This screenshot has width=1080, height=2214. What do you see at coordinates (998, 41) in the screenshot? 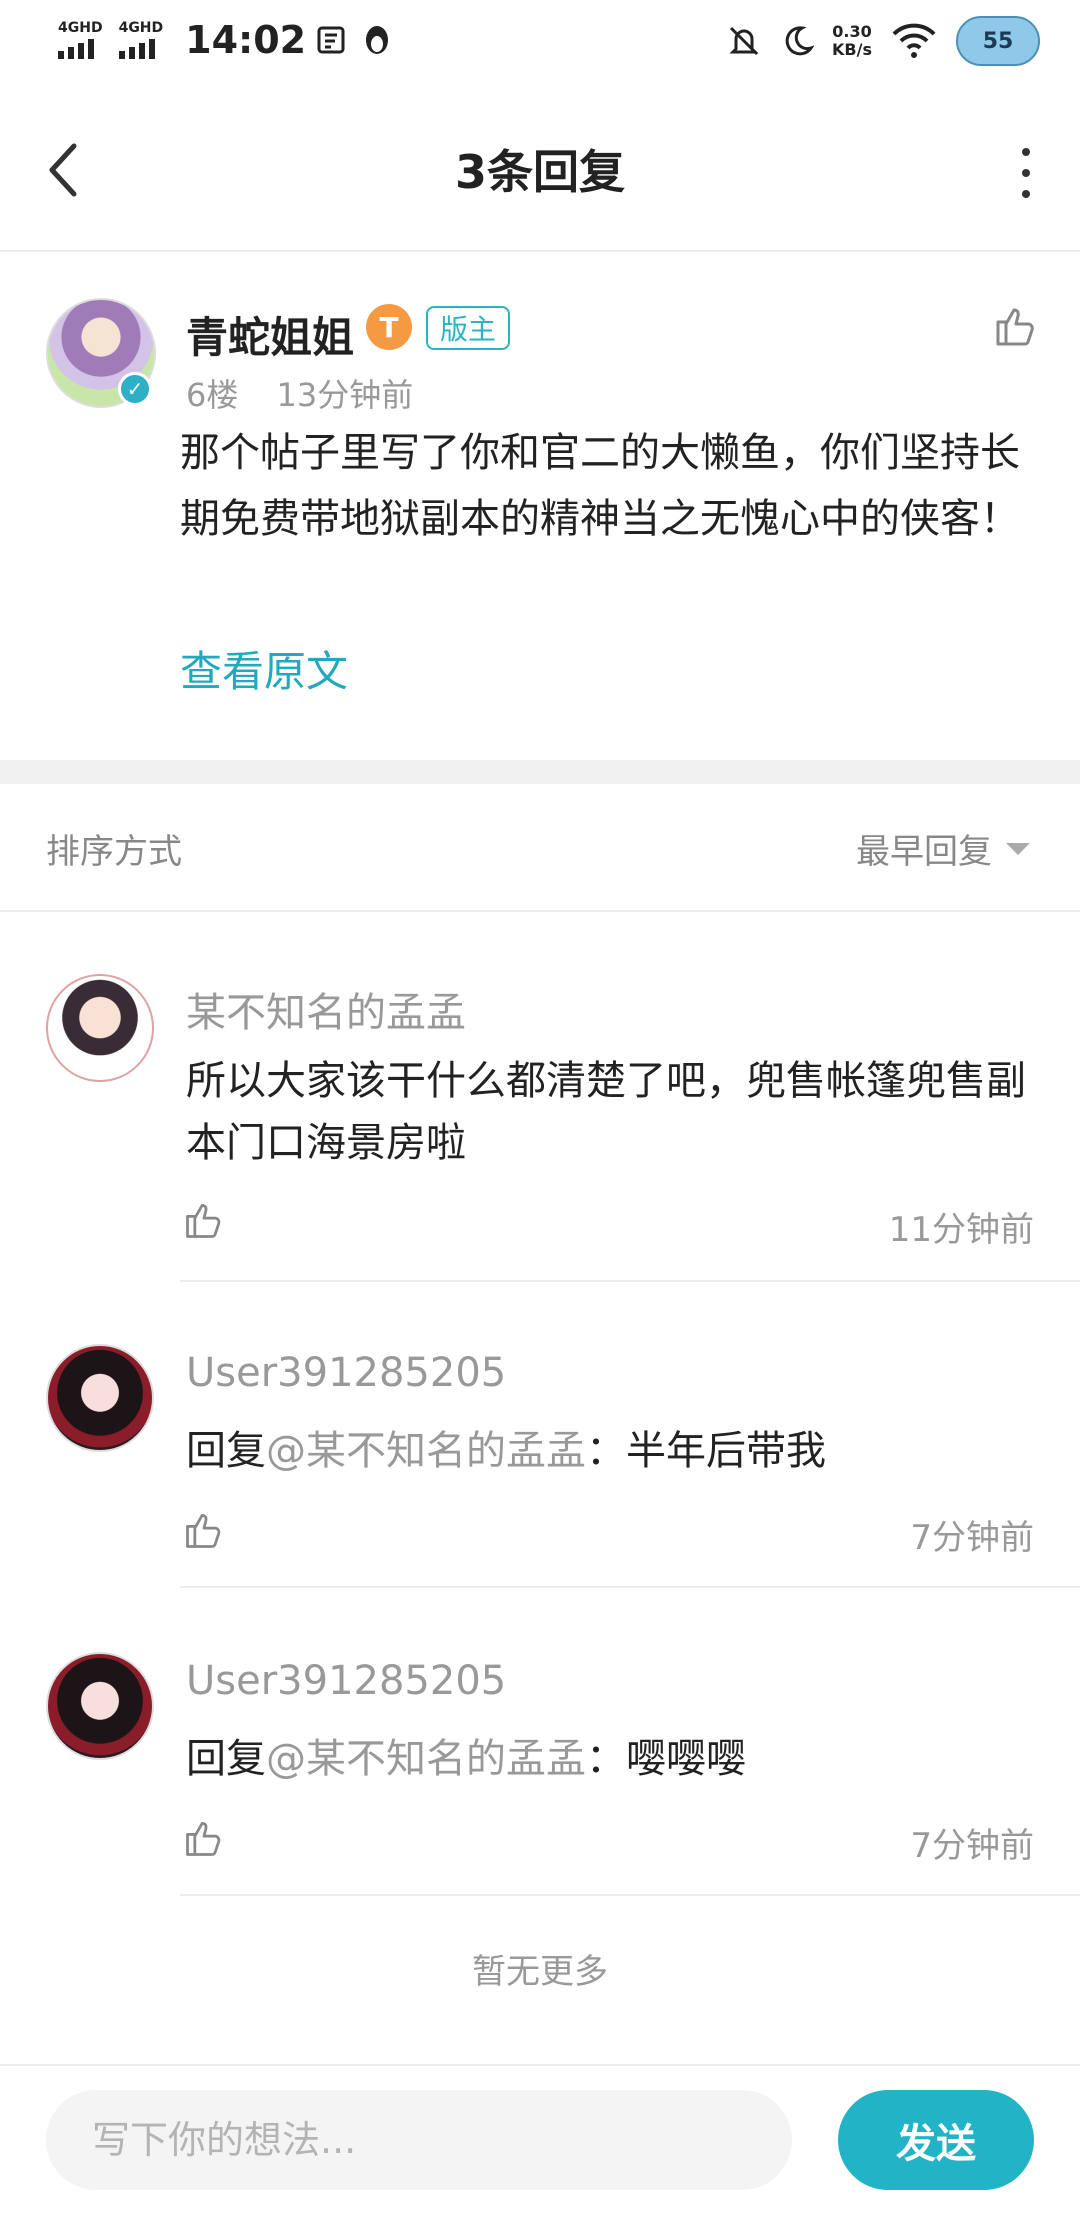
I see `battery-indicator: 55` at bounding box center [998, 41].